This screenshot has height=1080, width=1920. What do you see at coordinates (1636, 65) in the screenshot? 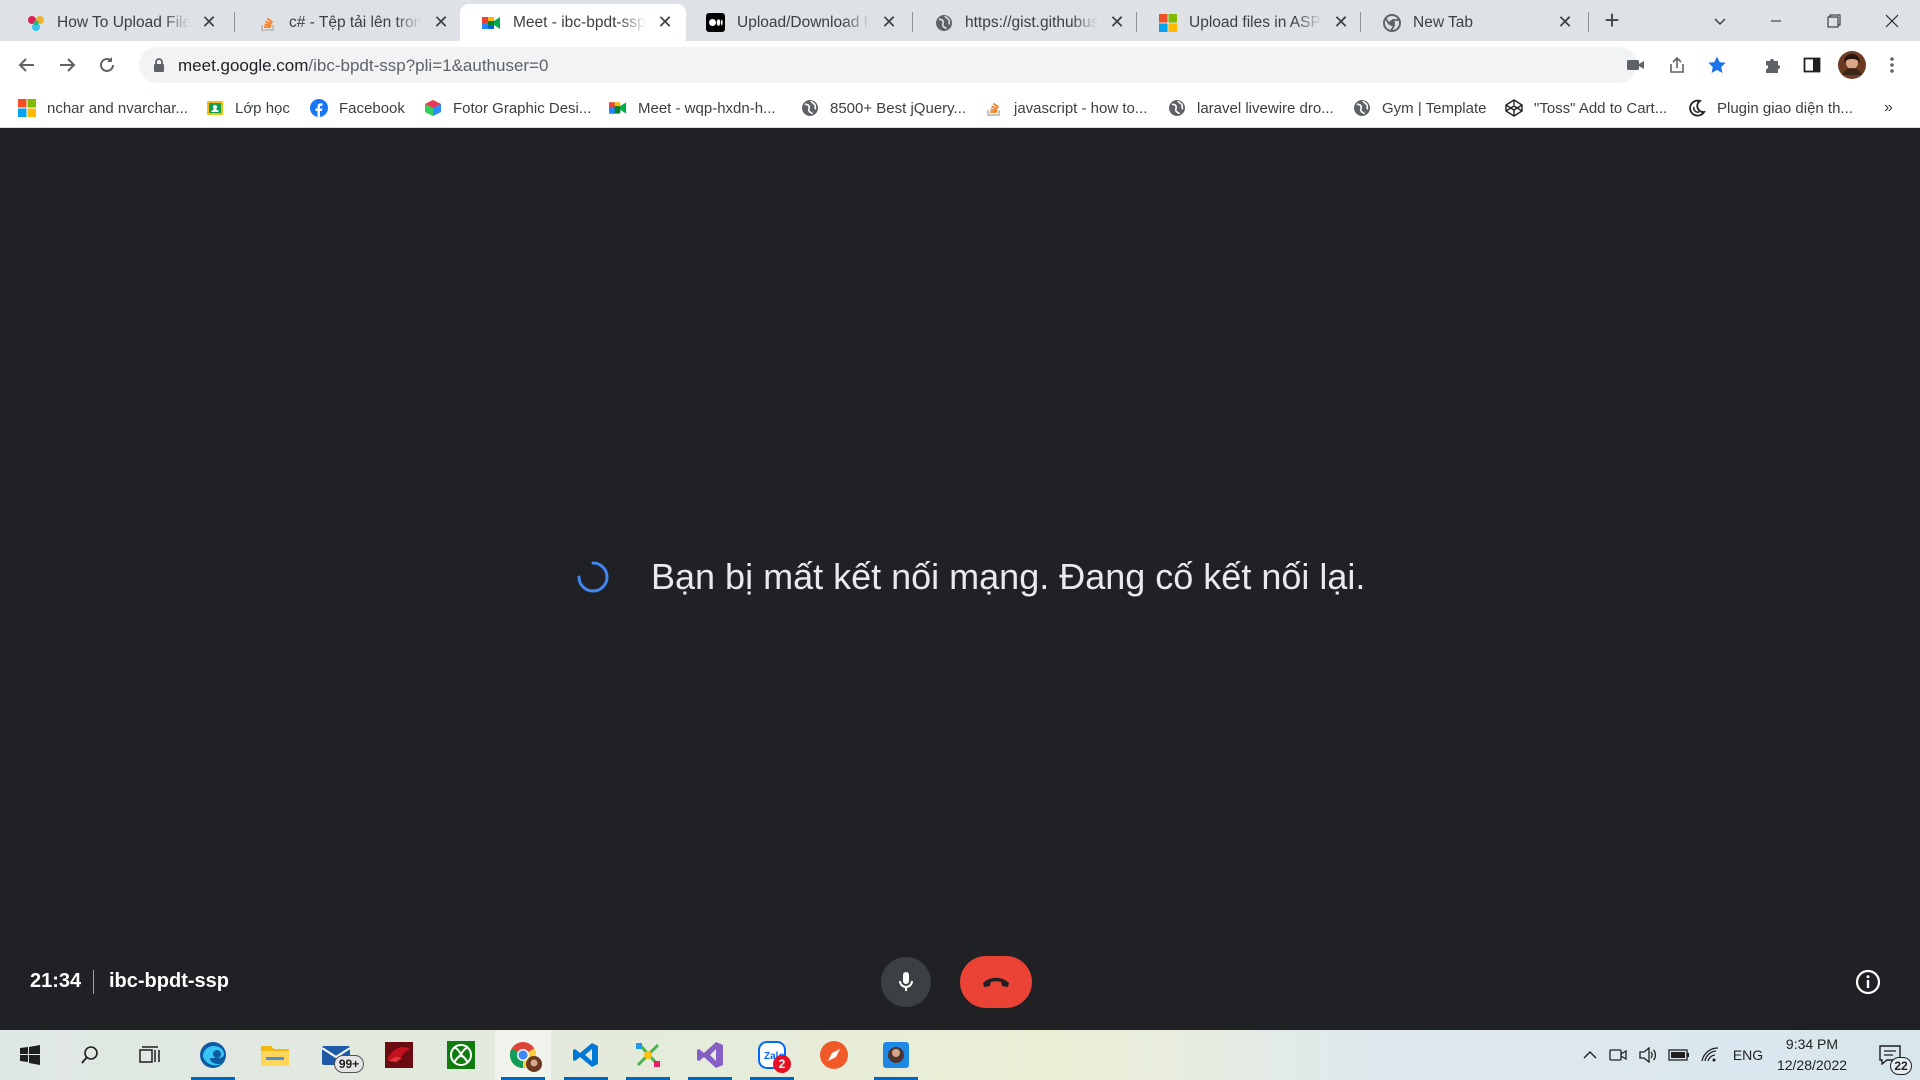
I see `camera-in-use-icon` at bounding box center [1636, 65].